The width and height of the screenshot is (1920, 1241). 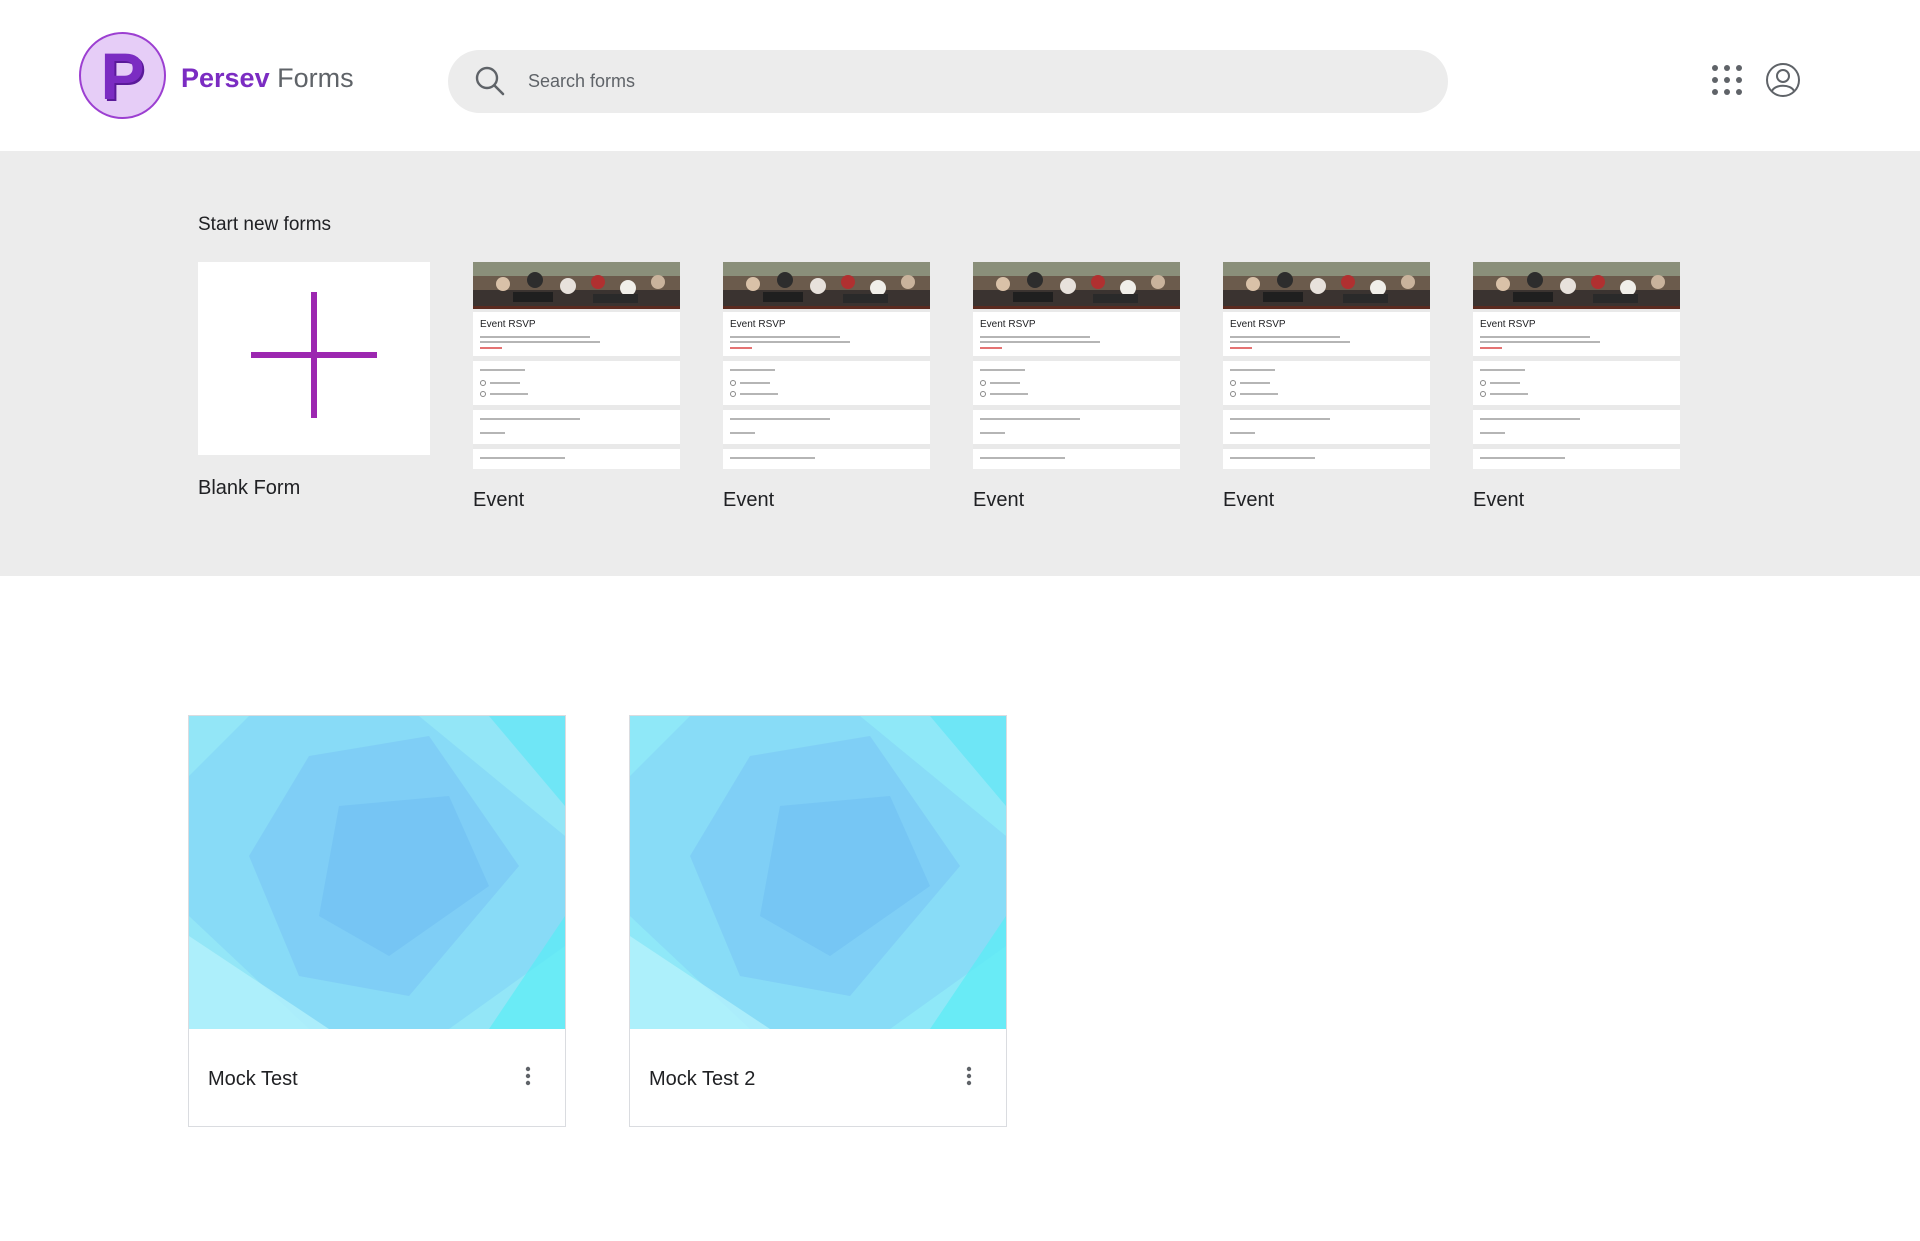 I want to click on blank-form-card, so click(x=314, y=358).